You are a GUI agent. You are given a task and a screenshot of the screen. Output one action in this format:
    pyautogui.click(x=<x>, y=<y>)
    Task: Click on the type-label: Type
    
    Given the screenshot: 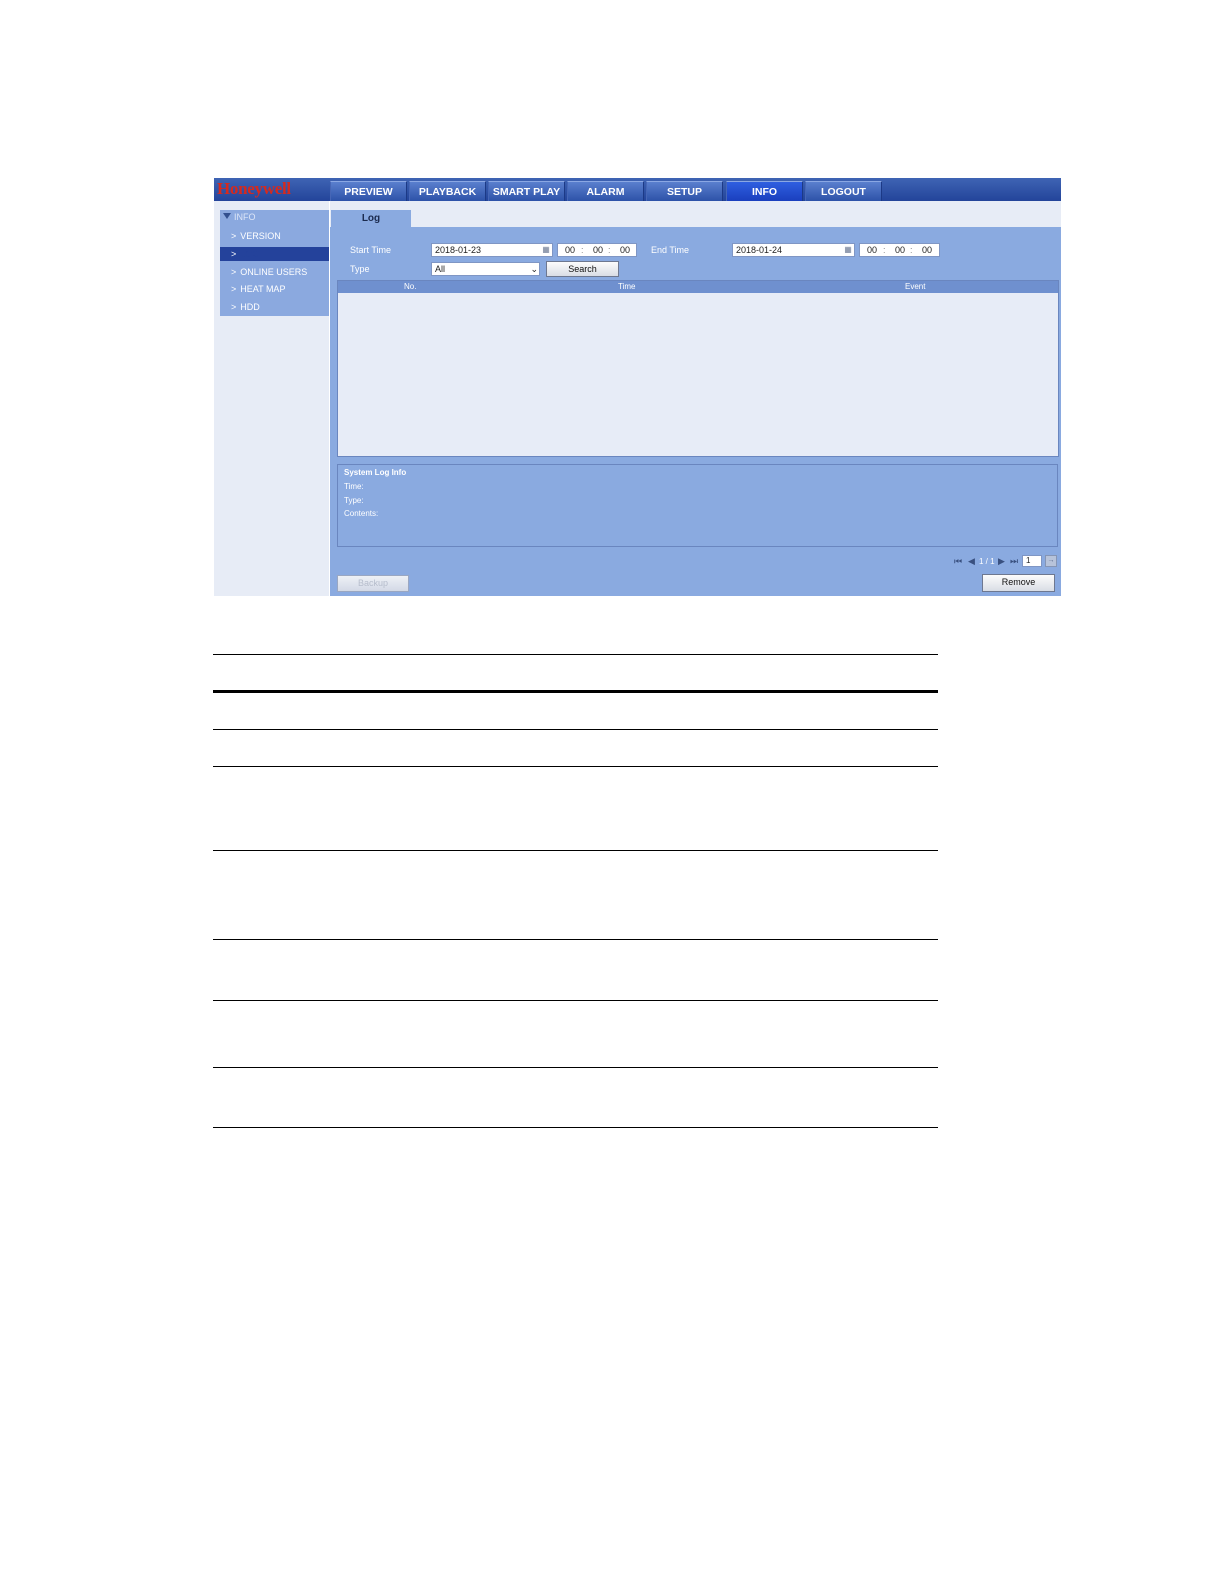 What is the action you would take?
    pyautogui.click(x=360, y=269)
    